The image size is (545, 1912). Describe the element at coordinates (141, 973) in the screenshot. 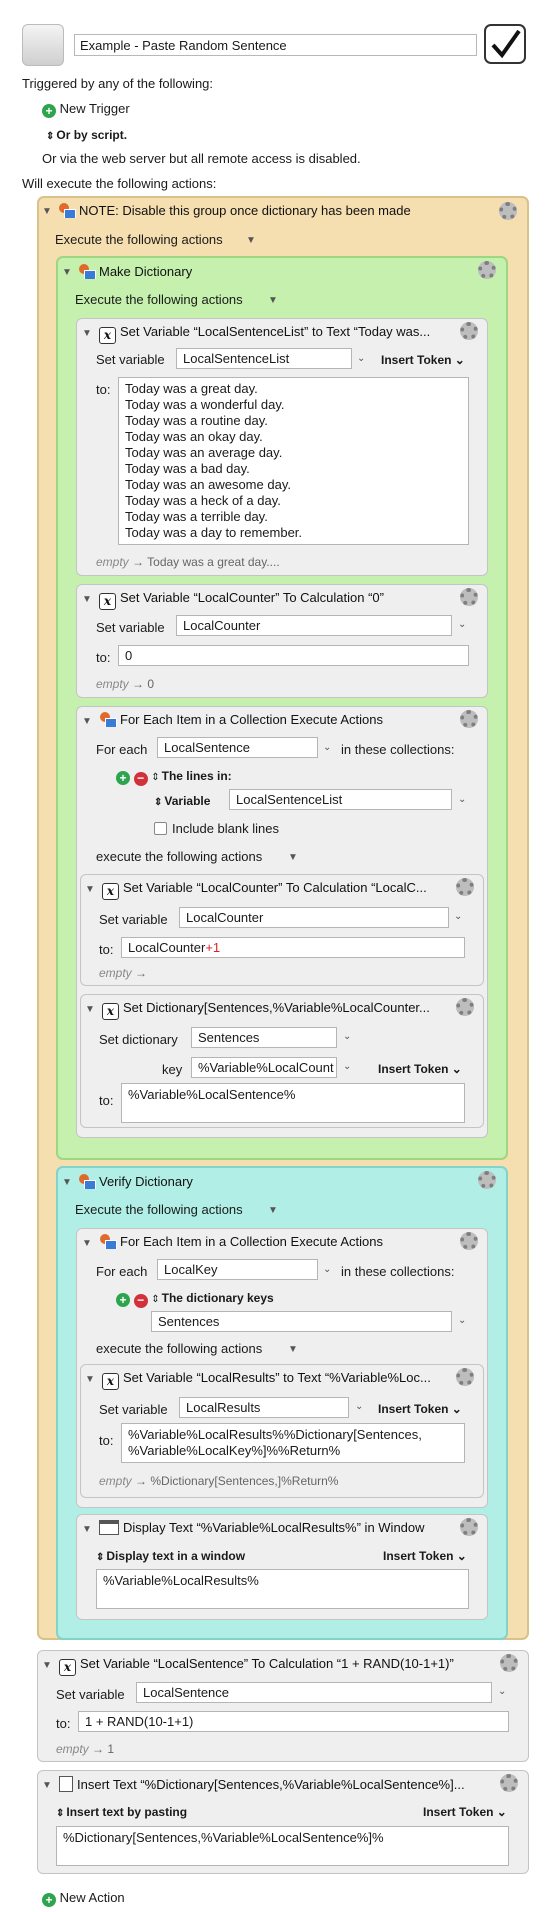

I see `arrow-right-icon: →` at that location.